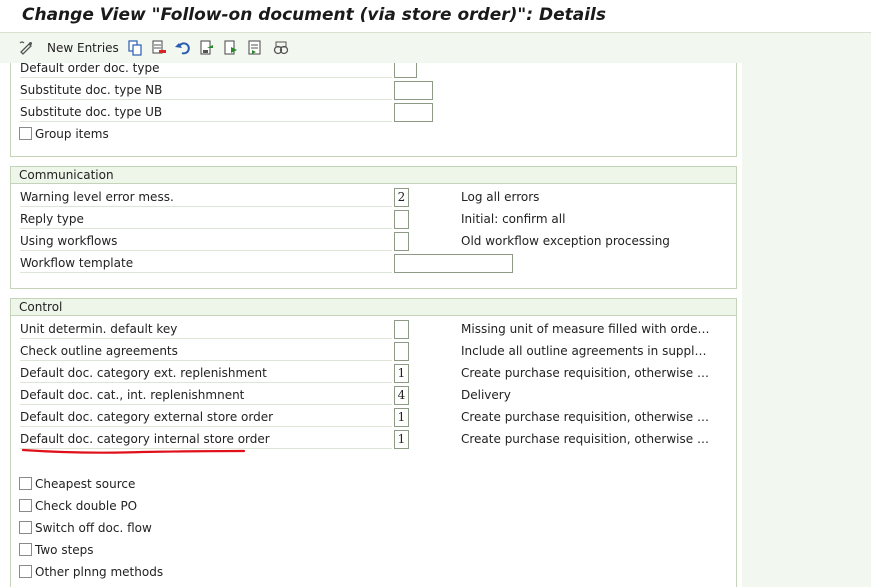 This screenshot has height=587, width=871. Describe the element at coordinates (206, 241) in the screenshot. I see `using-workflows-label: Using workflows` at that location.